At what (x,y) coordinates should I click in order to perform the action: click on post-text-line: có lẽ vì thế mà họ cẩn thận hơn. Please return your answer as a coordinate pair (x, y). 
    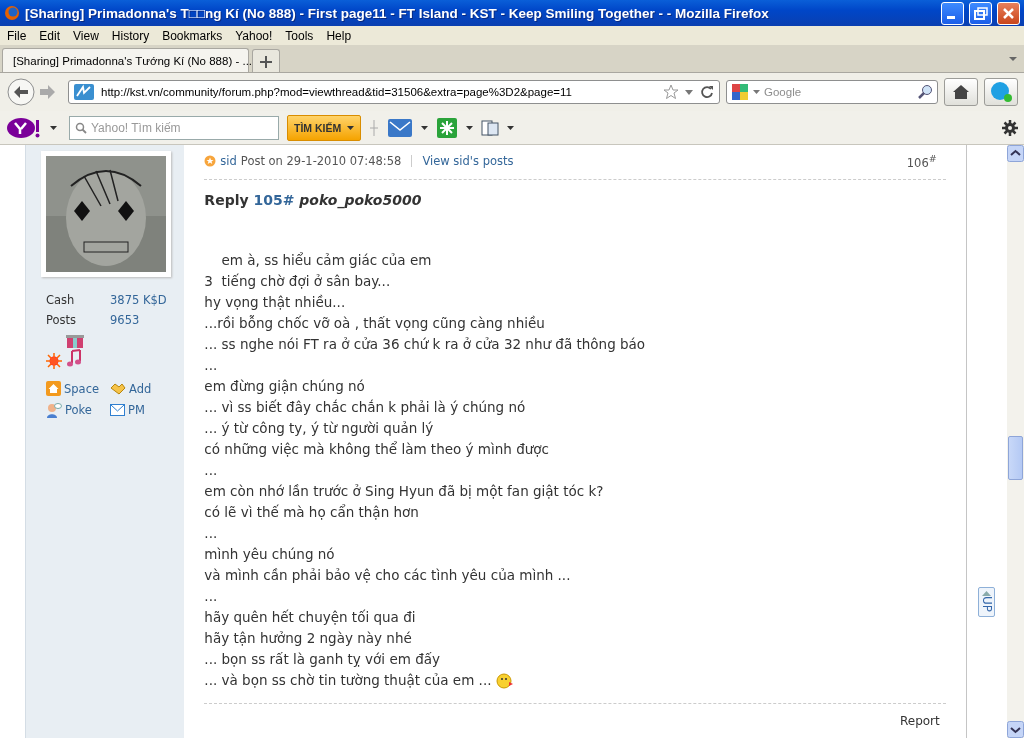
    Looking at the image, I should click on (311, 512).